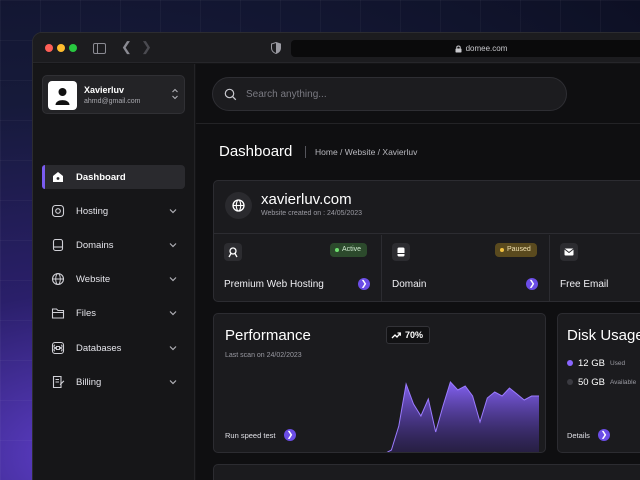 The image size is (640, 480). I want to click on disk-used-row: 12 GB Used, so click(596, 363).